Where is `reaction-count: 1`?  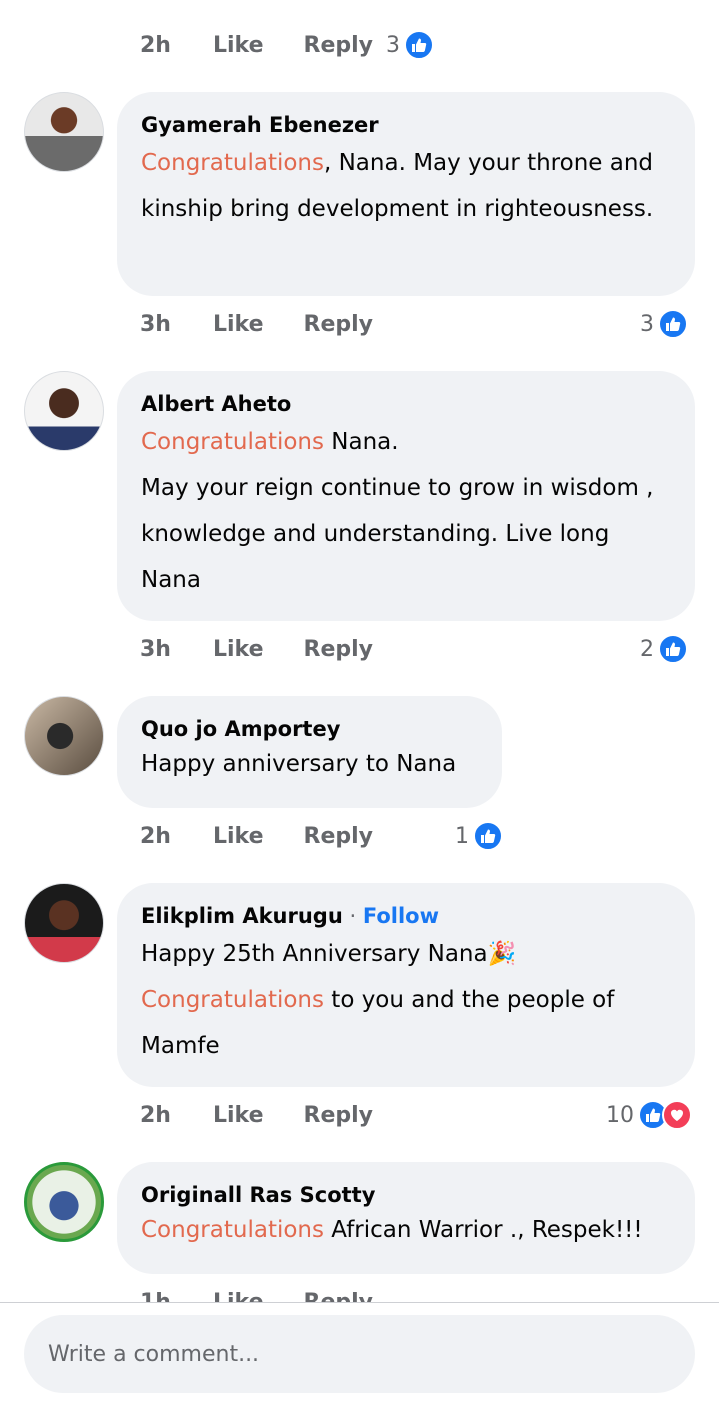 reaction-count: 1 is located at coordinates (462, 836).